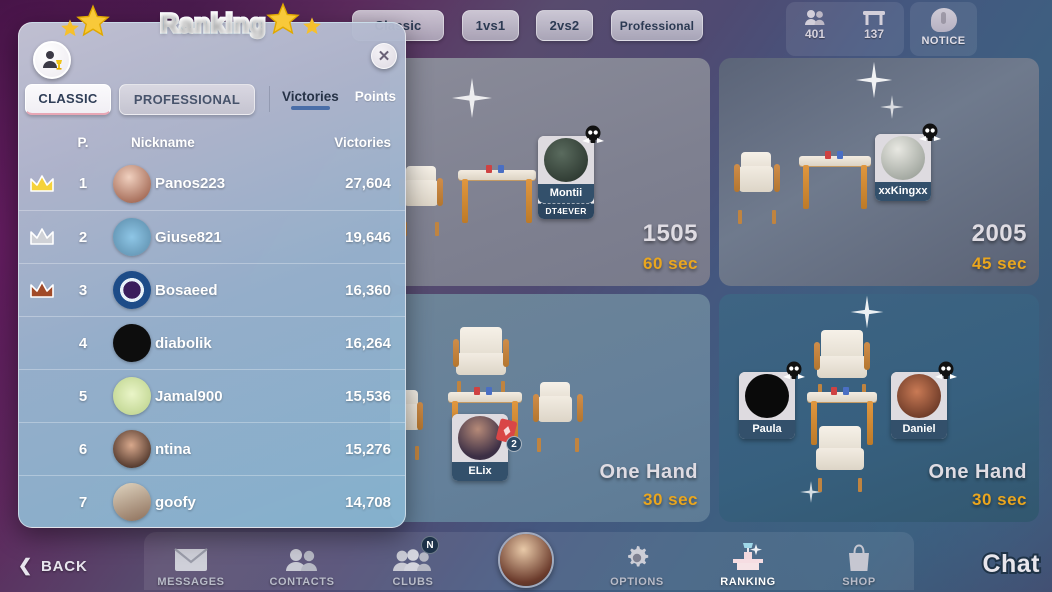 The height and width of the screenshot is (592, 1052). What do you see at coordinates (53, 566) in the screenshot?
I see `back-button: ❮ BACK` at bounding box center [53, 566].